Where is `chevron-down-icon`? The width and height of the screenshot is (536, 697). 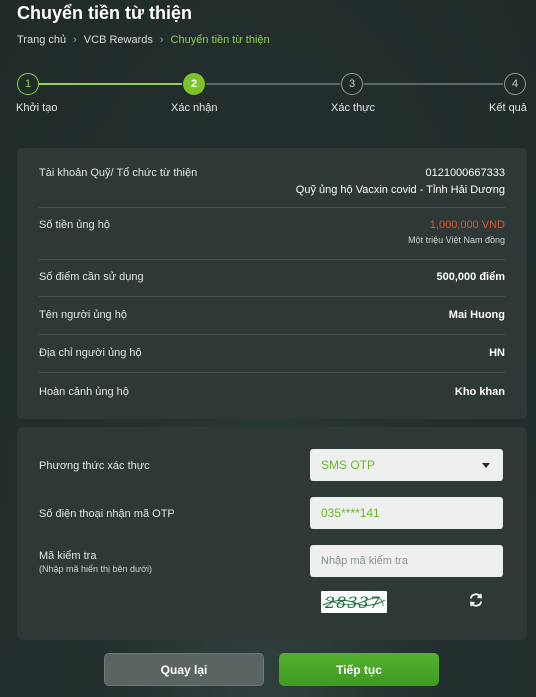 chevron-down-icon is located at coordinates (486, 465).